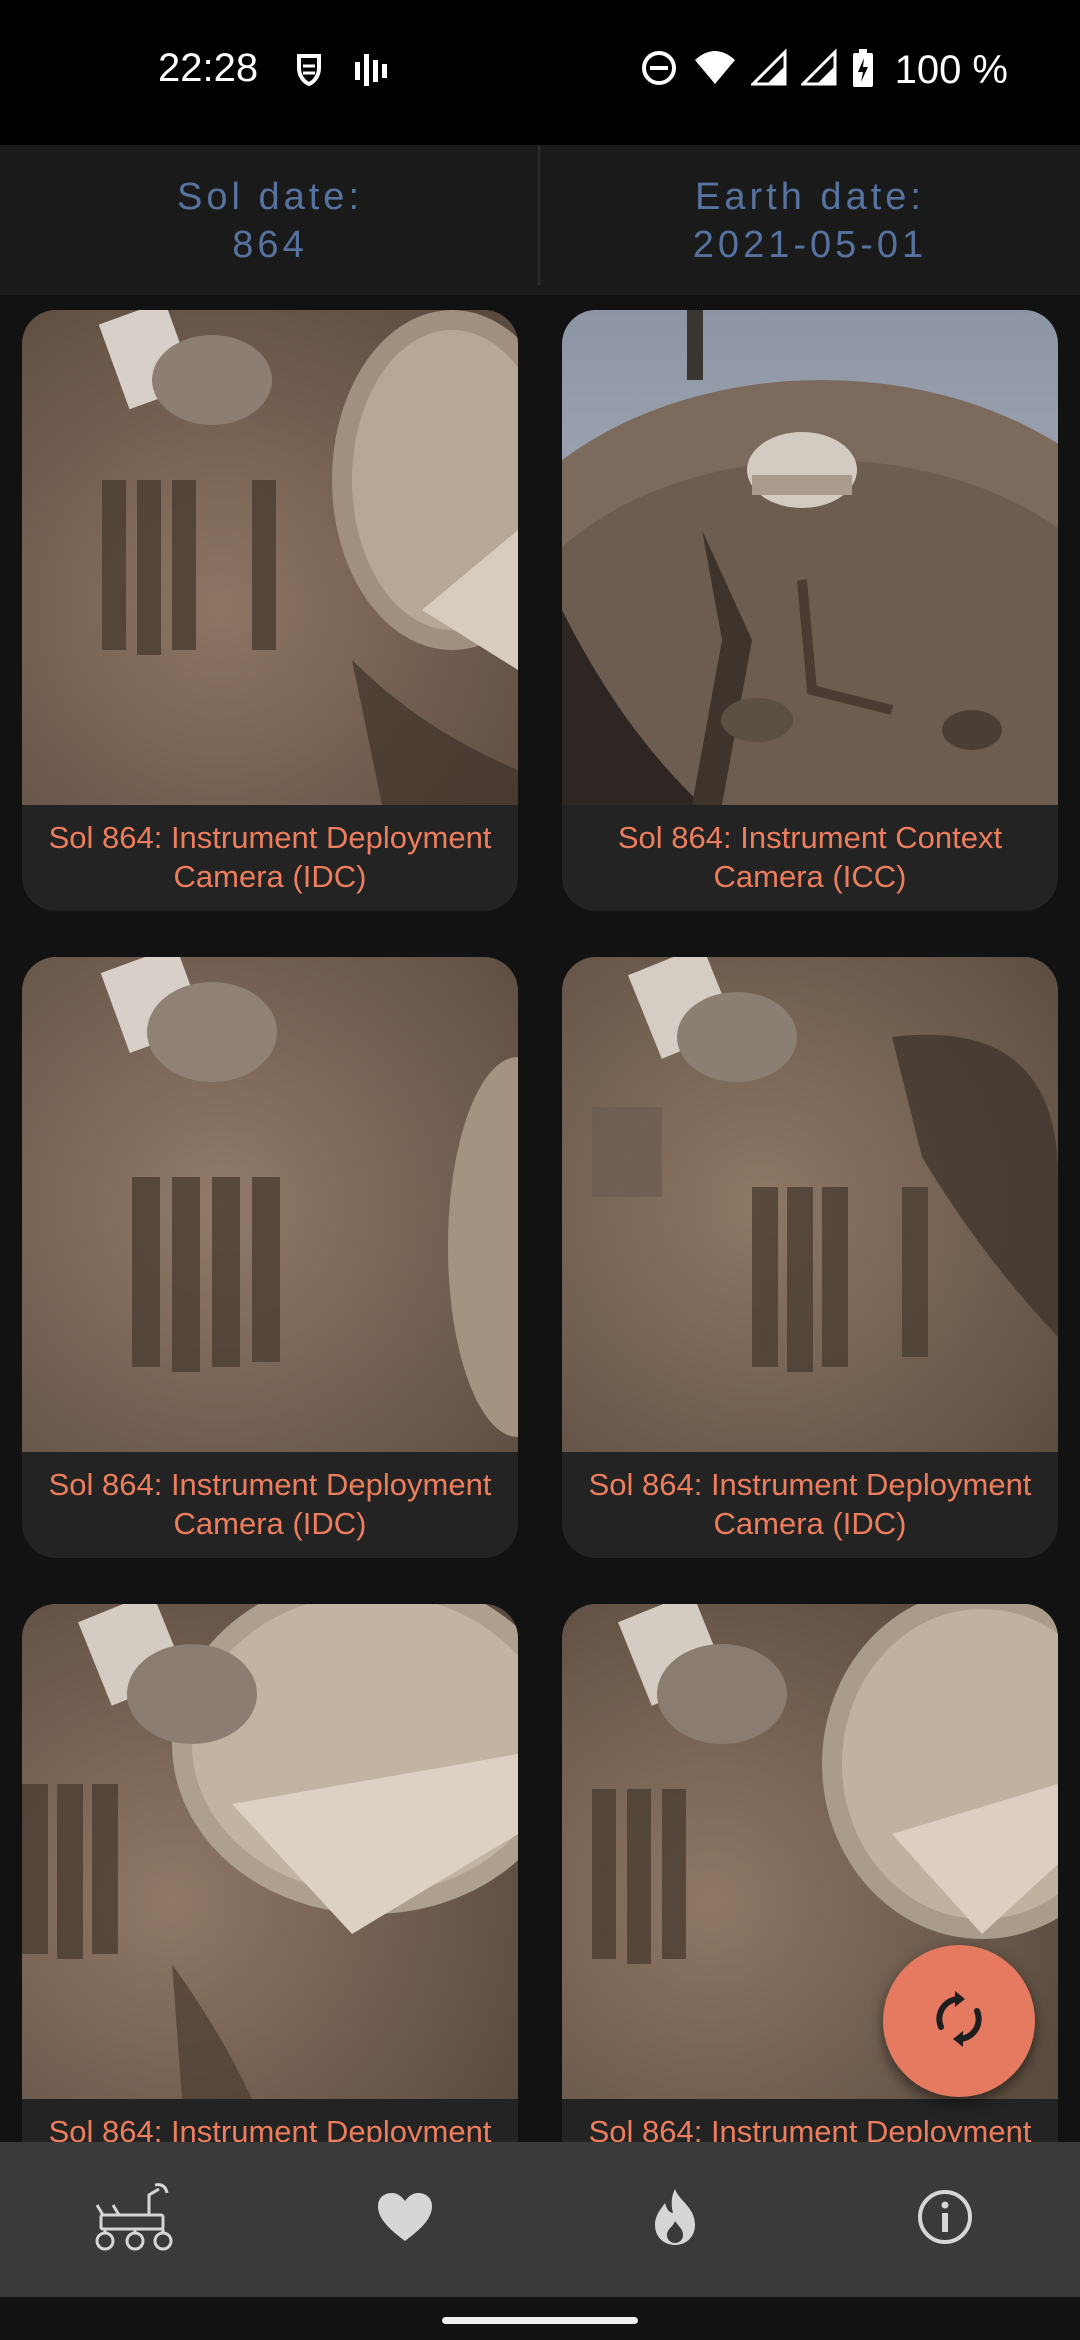  I want to click on battery-charging-icon, so click(863, 70).